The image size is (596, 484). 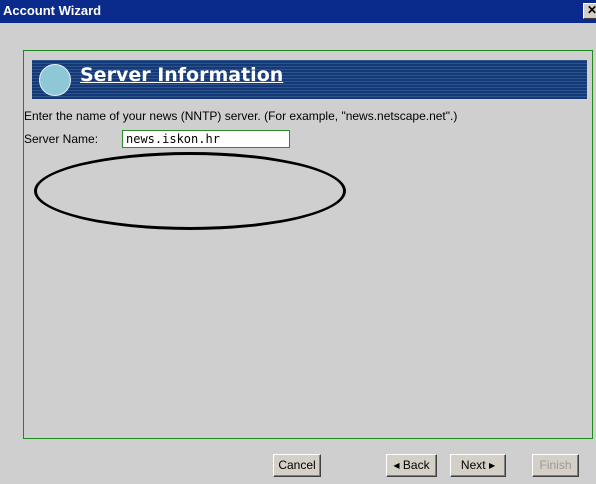 I want to click on next-arrow-icon: ▶, so click(x=492, y=465).